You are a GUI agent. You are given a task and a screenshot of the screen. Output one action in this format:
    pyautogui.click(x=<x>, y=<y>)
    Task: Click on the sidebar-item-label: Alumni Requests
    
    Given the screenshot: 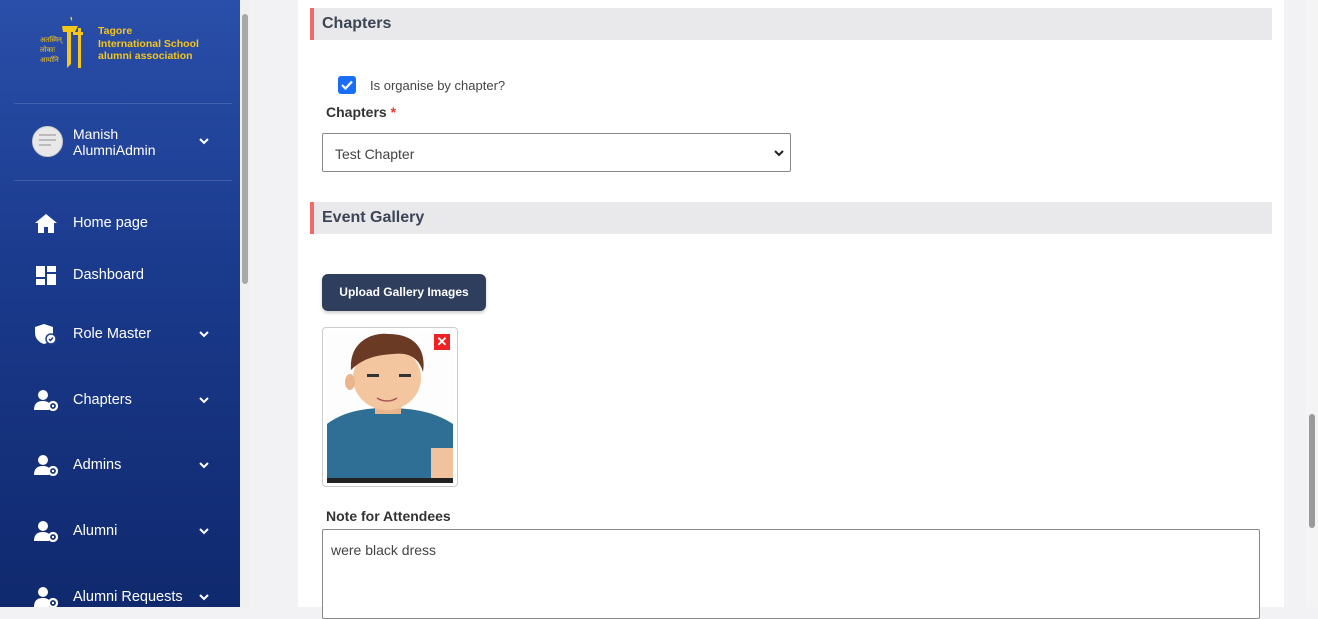 What is the action you would take?
    pyautogui.click(x=128, y=597)
    